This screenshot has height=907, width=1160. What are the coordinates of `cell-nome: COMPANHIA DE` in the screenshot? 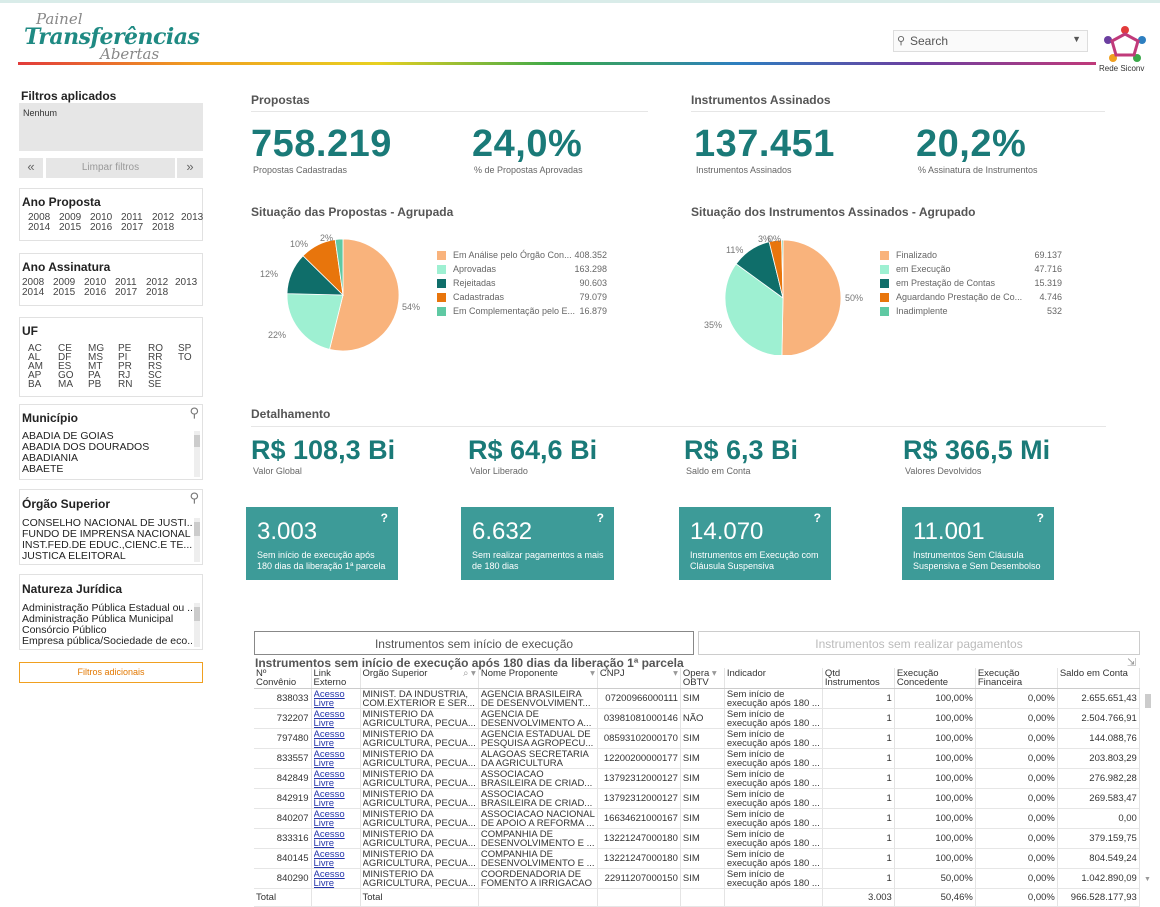 It's located at (516, 834).